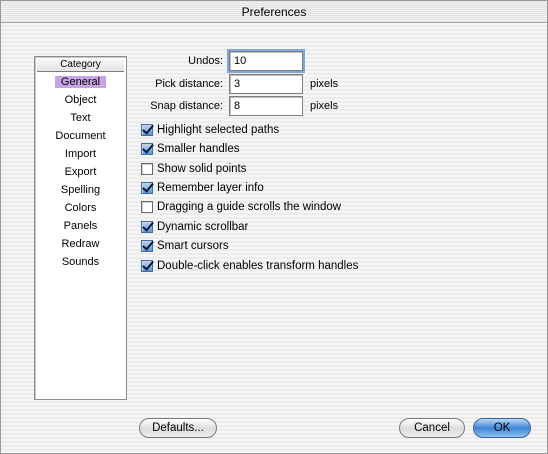 The height and width of the screenshot is (454, 548). I want to click on category-item-document: Document, so click(80, 136).